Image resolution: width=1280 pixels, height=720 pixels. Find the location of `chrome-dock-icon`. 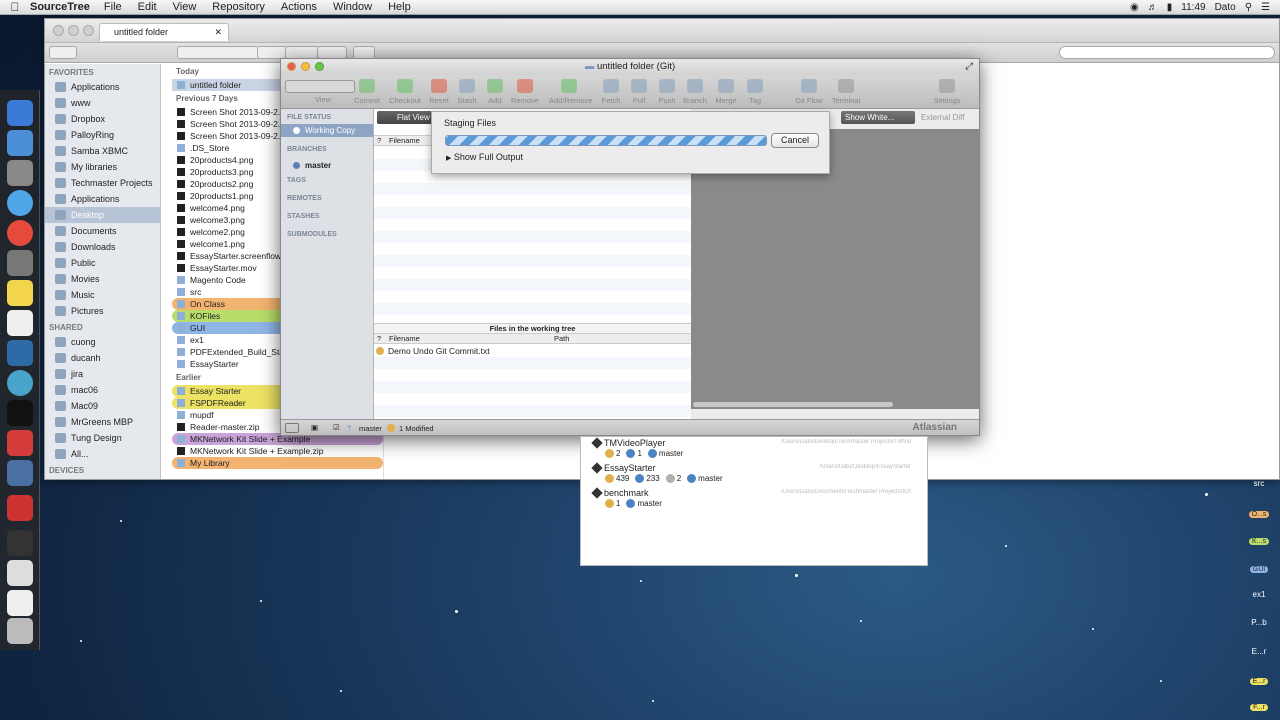

chrome-dock-icon is located at coordinates (20, 233).